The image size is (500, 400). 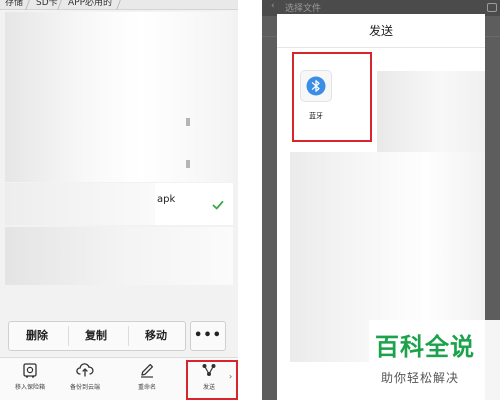 I want to click on cloud-upload-icon, so click(x=85, y=370).